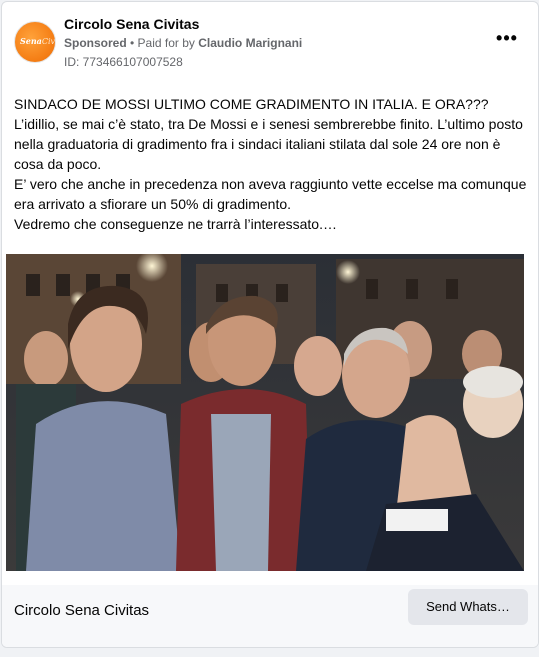 This screenshot has width=539, height=657. I want to click on page-avatar: SenaCivitas, so click(35, 42).